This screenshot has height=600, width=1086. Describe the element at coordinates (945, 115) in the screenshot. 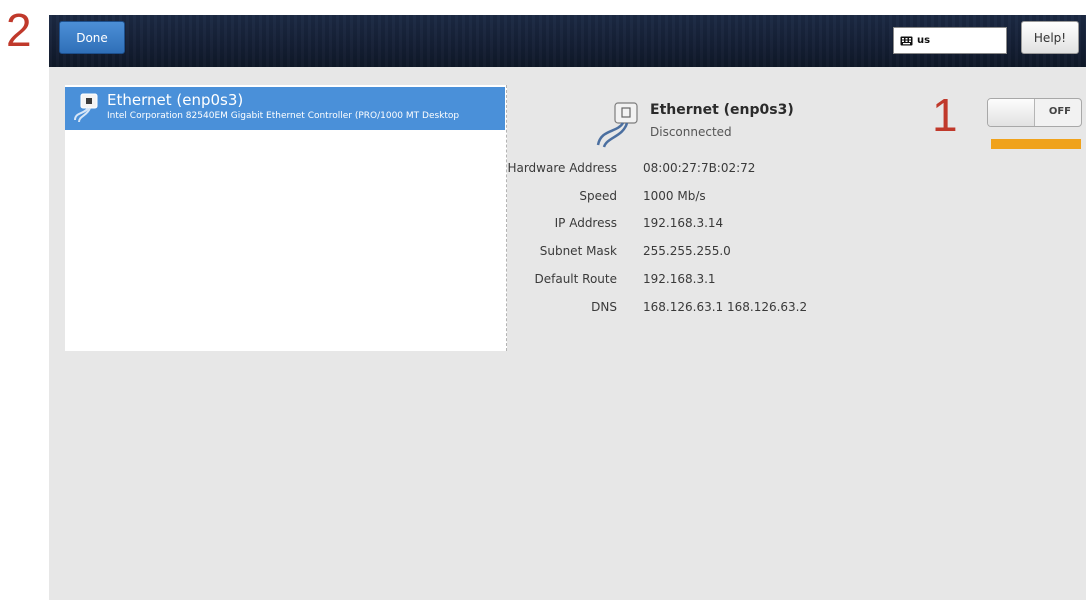

I see `annotation-step-1: 1` at that location.